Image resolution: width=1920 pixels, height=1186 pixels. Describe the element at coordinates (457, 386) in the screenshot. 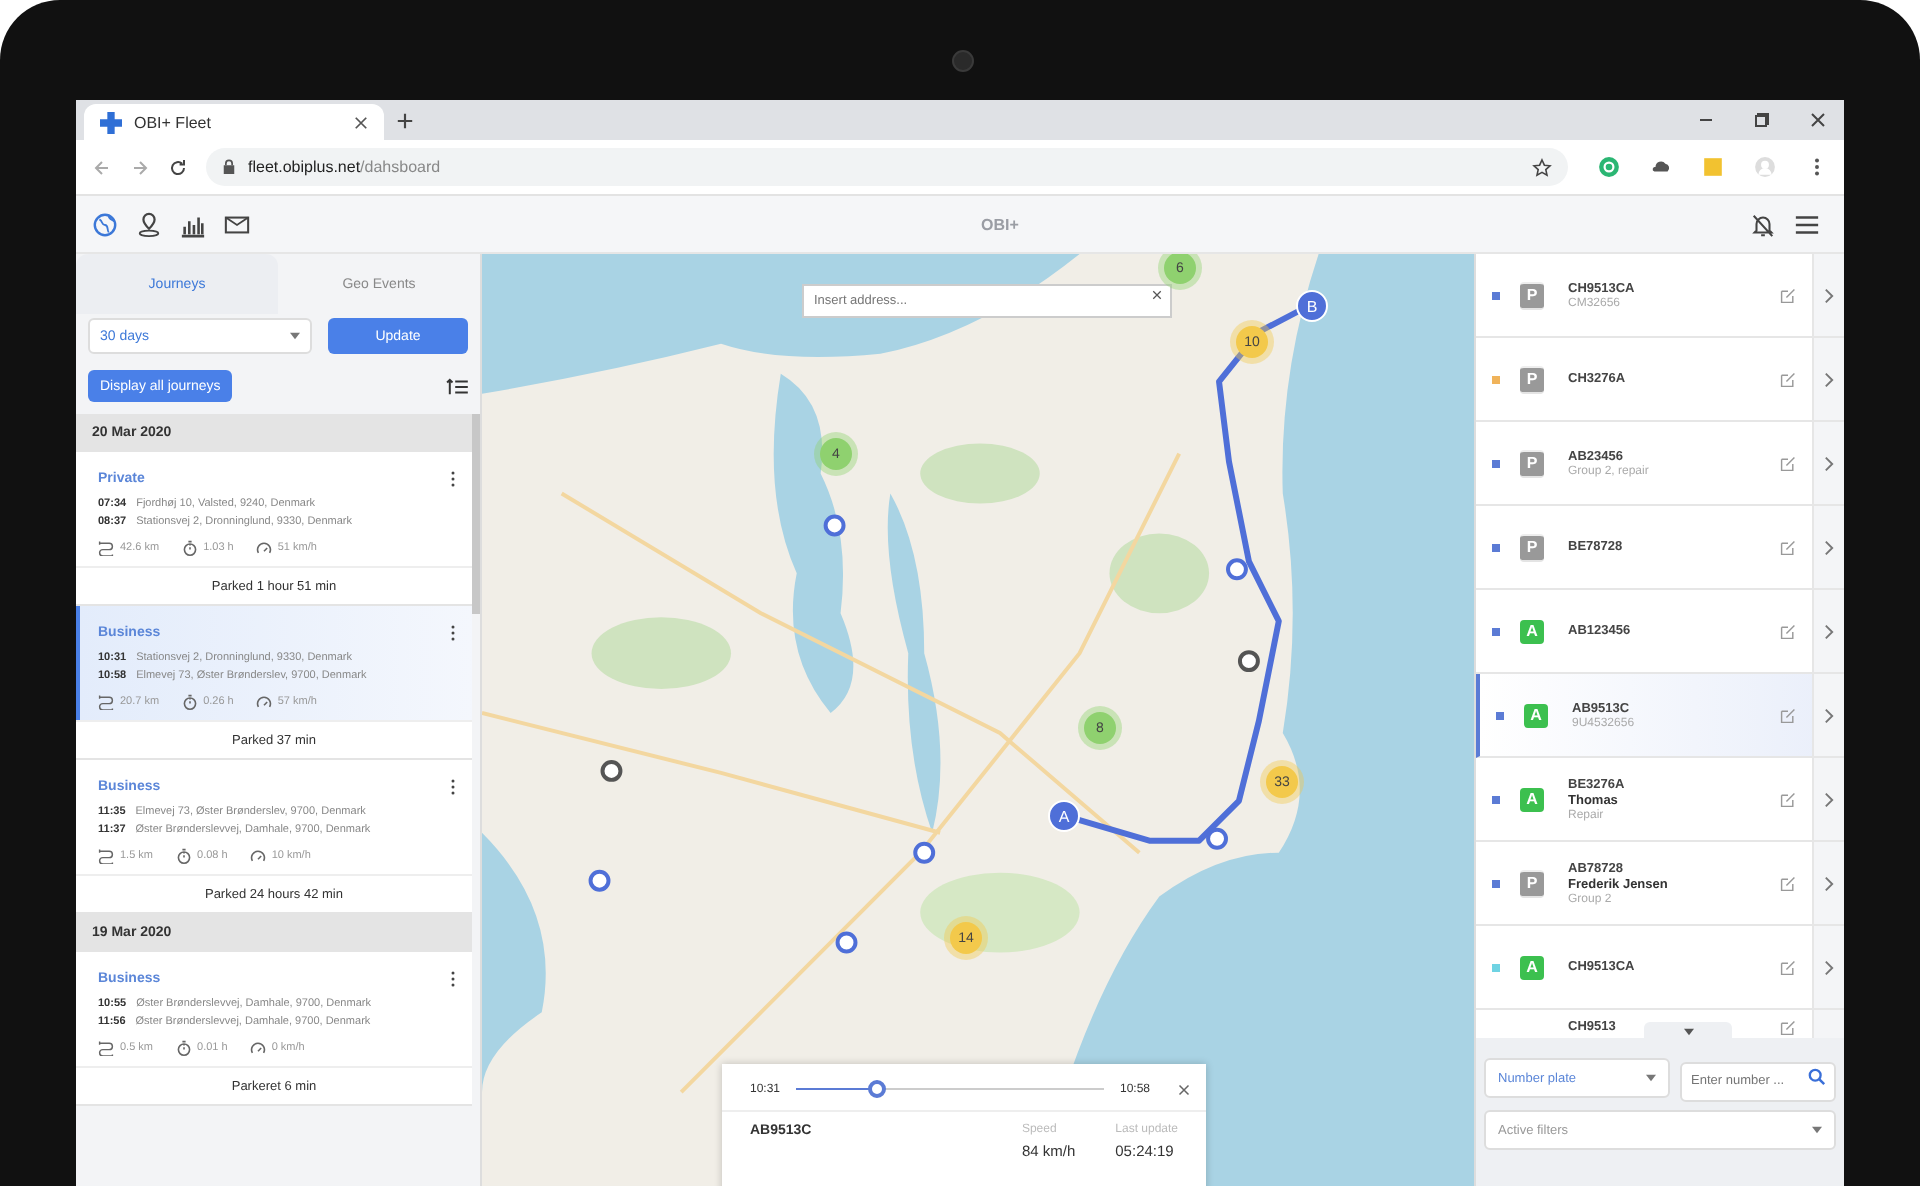

I see `sort-list-icon` at that location.